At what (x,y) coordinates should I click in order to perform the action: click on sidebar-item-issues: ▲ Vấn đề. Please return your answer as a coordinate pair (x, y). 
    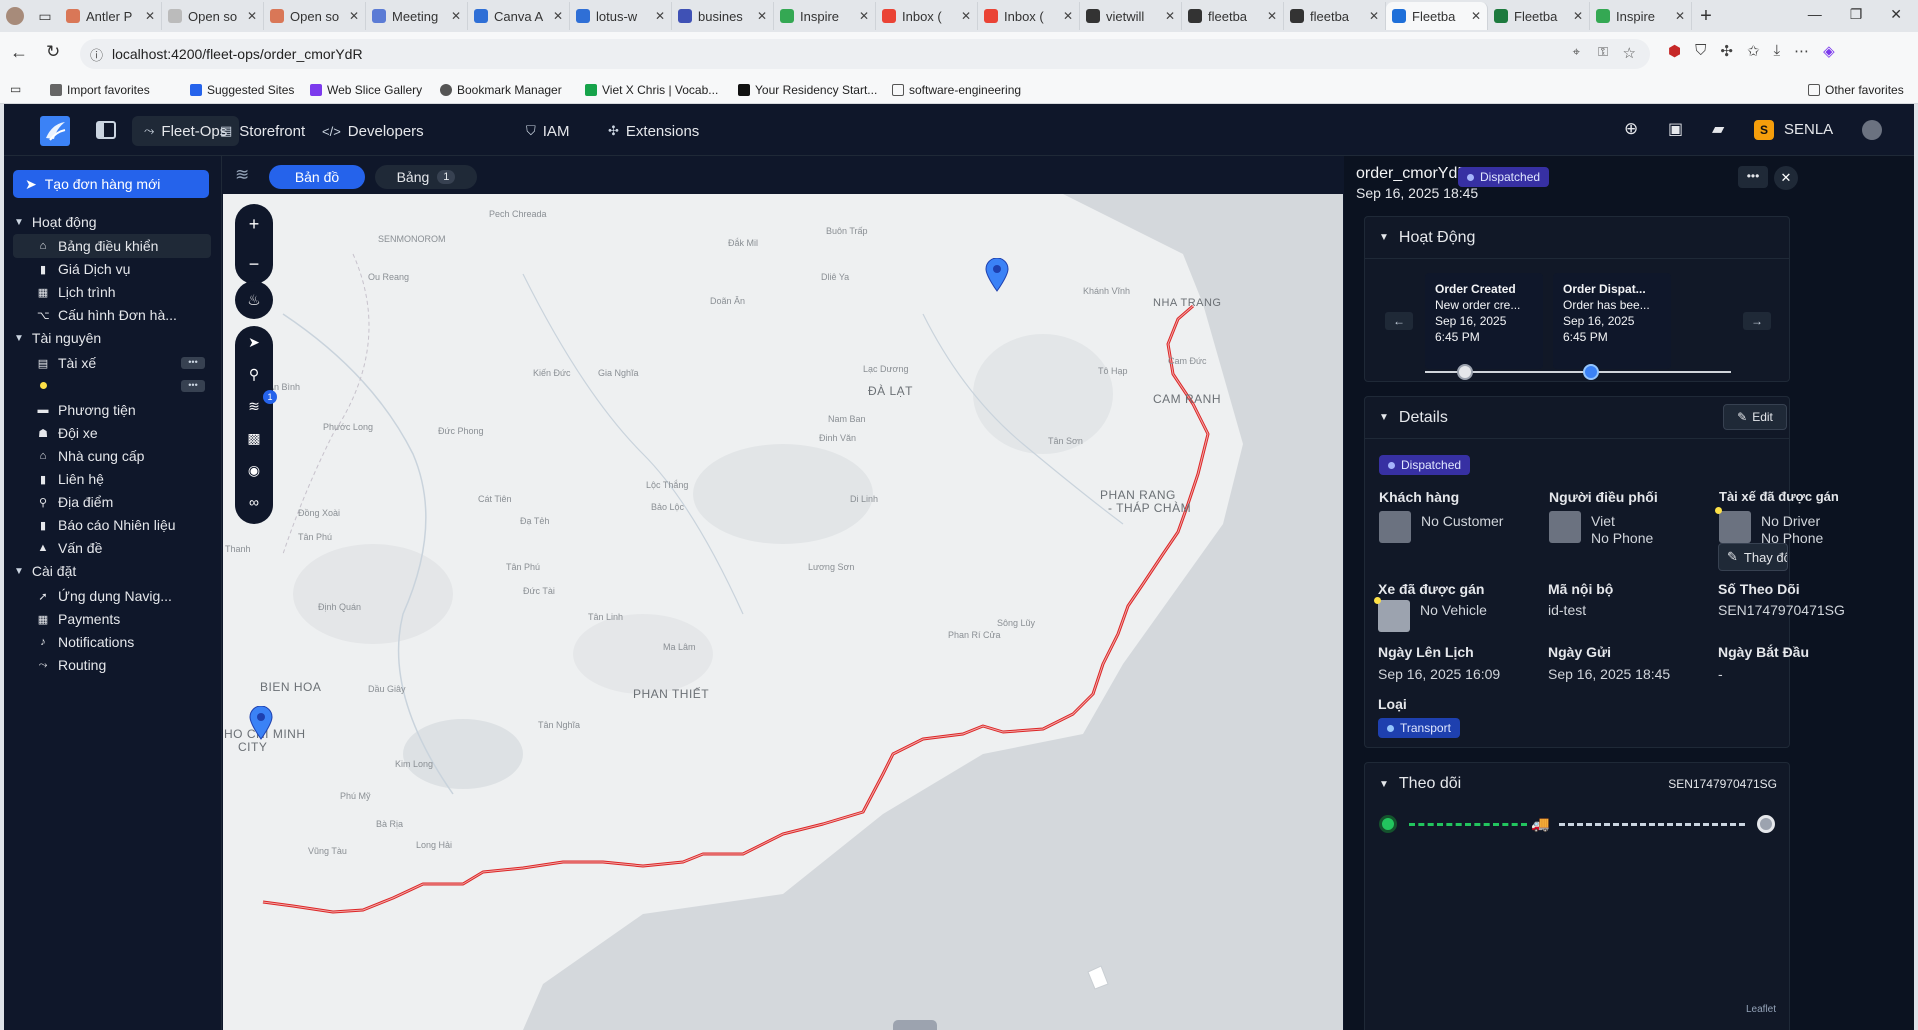
    Looking at the image, I should click on (112, 548).